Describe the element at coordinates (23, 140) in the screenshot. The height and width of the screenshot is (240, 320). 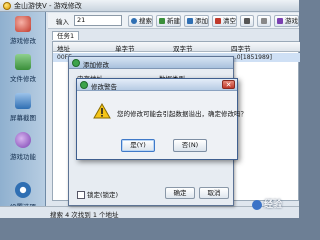
I see `ball-icon` at that location.